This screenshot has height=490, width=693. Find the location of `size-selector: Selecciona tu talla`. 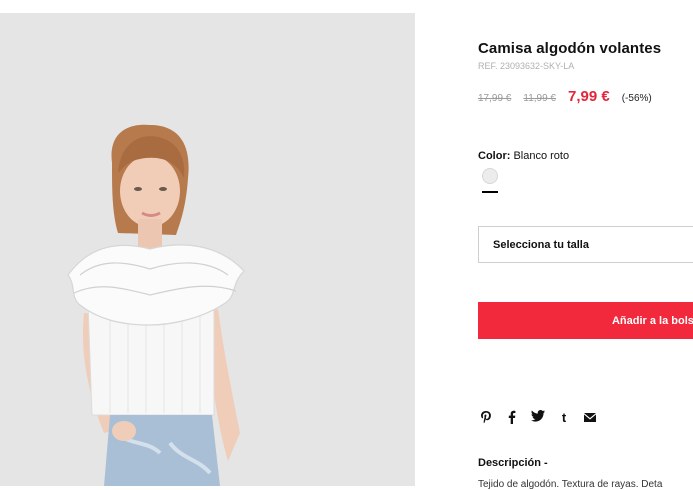

size-selector: Selecciona tu talla is located at coordinates (585, 244).